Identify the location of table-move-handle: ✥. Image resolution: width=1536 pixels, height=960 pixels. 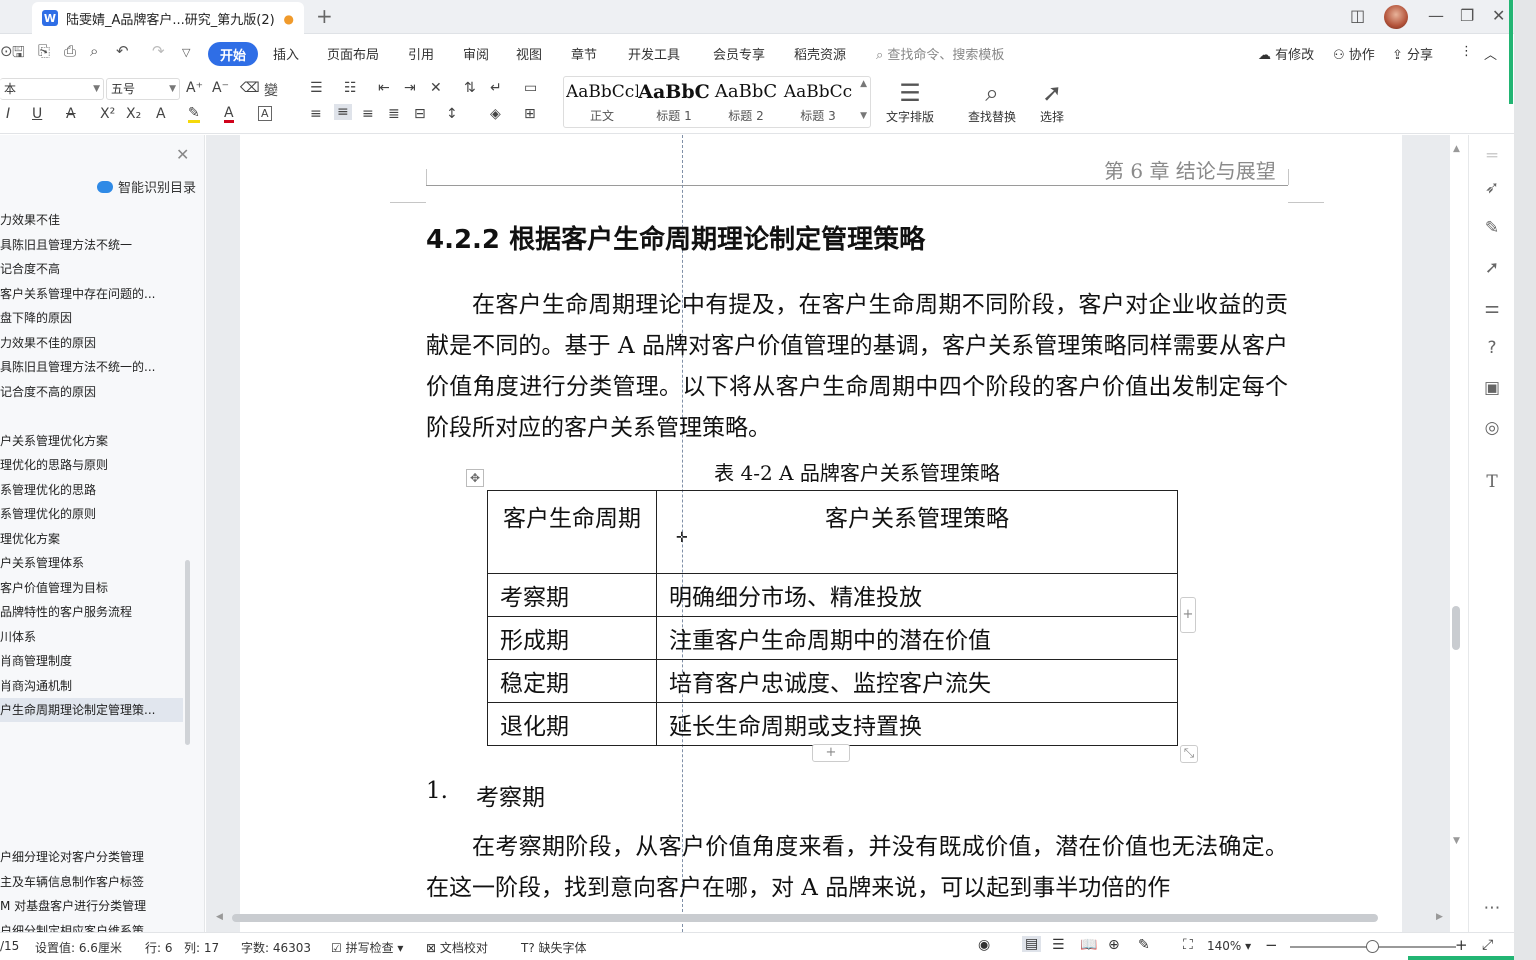
(475, 478).